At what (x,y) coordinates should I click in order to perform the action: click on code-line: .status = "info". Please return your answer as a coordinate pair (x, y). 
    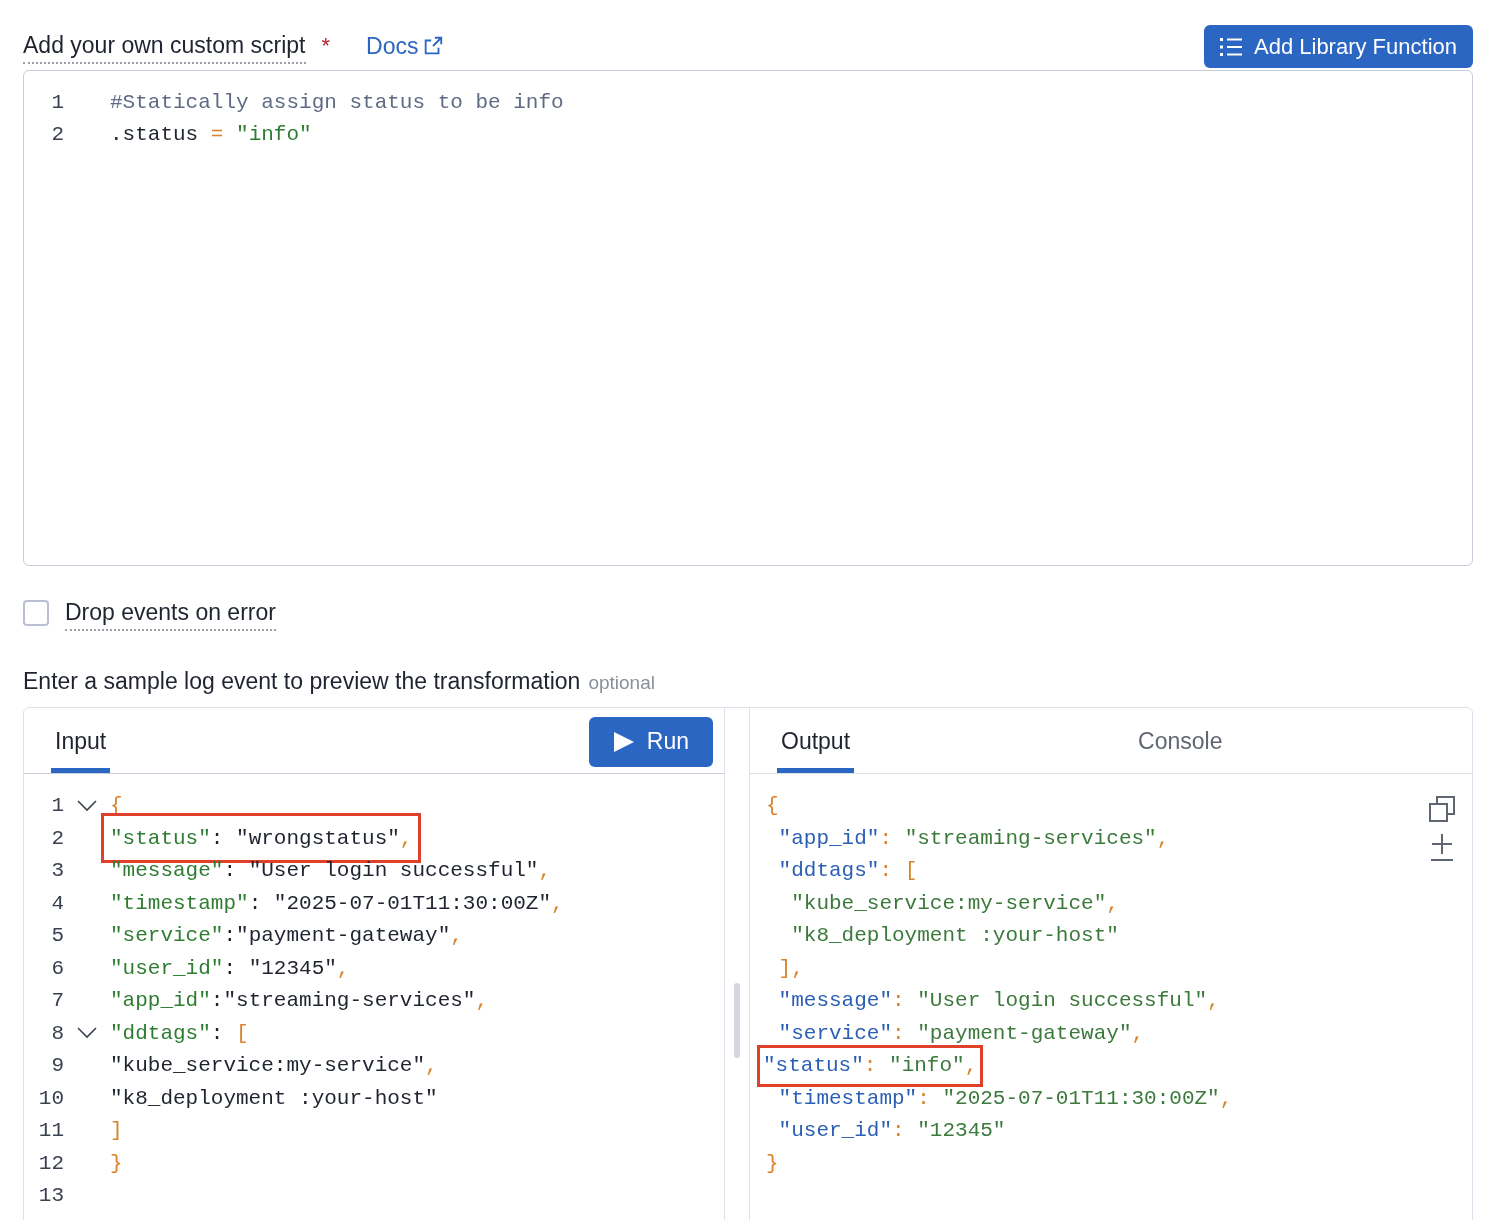
    Looking at the image, I should click on (211, 135).